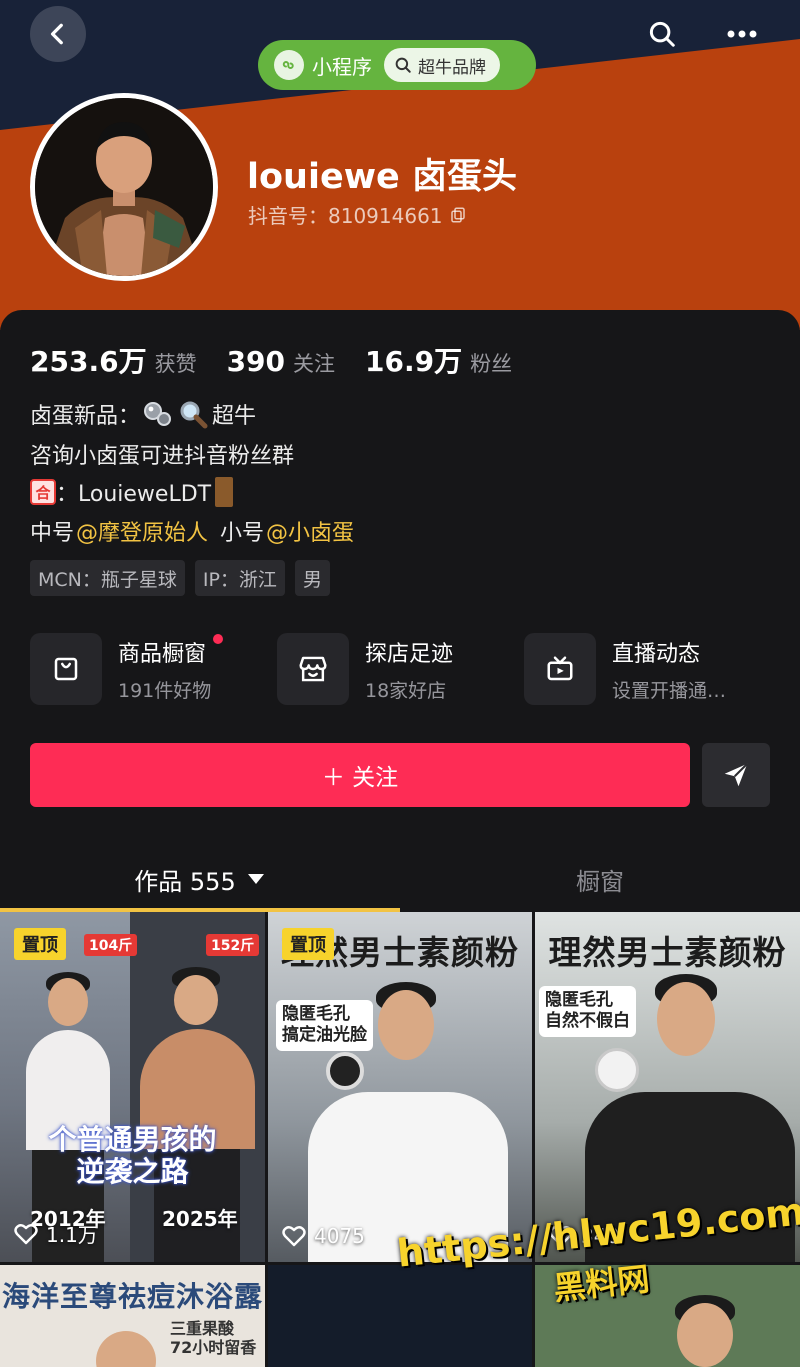  What do you see at coordinates (132, 1296) in the screenshot?
I see `video-cover-title: 海洋至尊祛痘沐浴露` at bounding box center [132, 1296].